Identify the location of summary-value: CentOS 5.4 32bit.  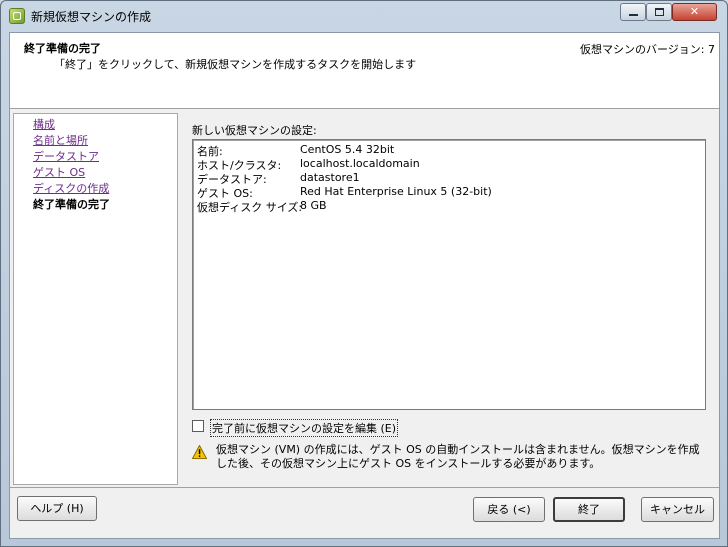
(347, 149).